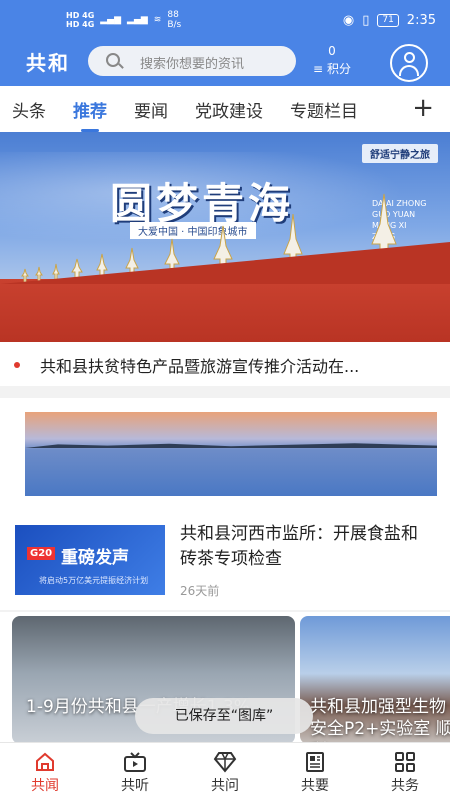 The image size is (450, 800). What do you see at coordinates (135, 786) in the screenshot?
I see `nav-label: 共听` at bounding box center [135, 786].